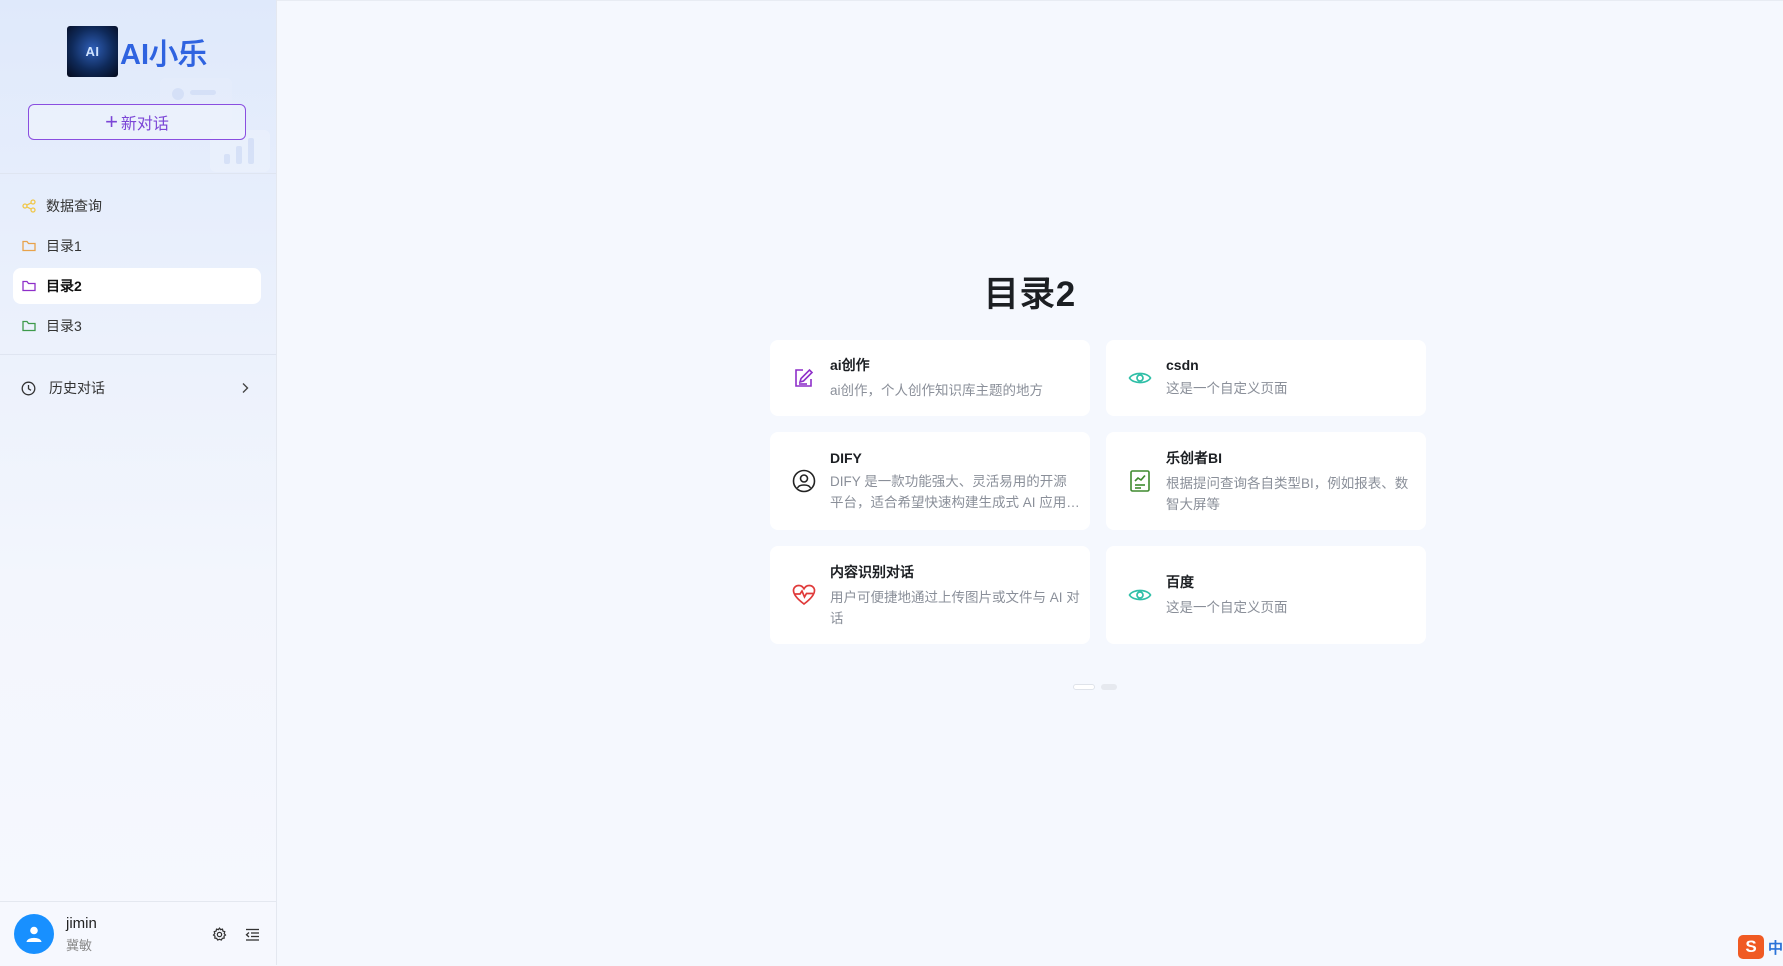  Describe the element at coordinates (137, 388) in the screenshot. I see `history-conversations: 历史对话` at that location.